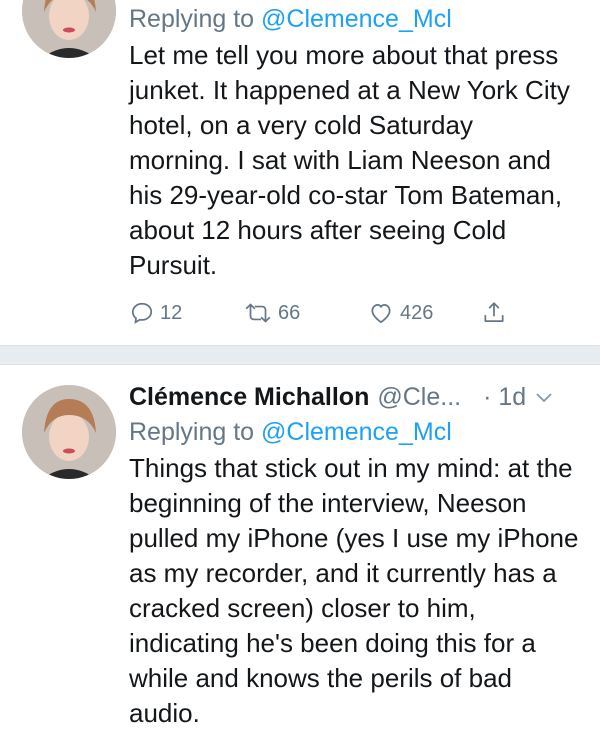 The width and height of the screenshot is (600, 745). Describe the element at coordinates (289, 312) in the screenshot. I see `retweet-count: 66` at that location.